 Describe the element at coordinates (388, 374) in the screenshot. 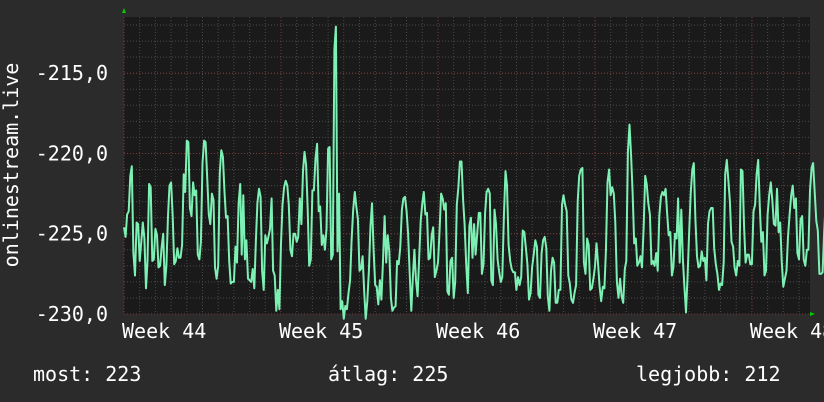

I see `average-value: átlag: 225` at that location.